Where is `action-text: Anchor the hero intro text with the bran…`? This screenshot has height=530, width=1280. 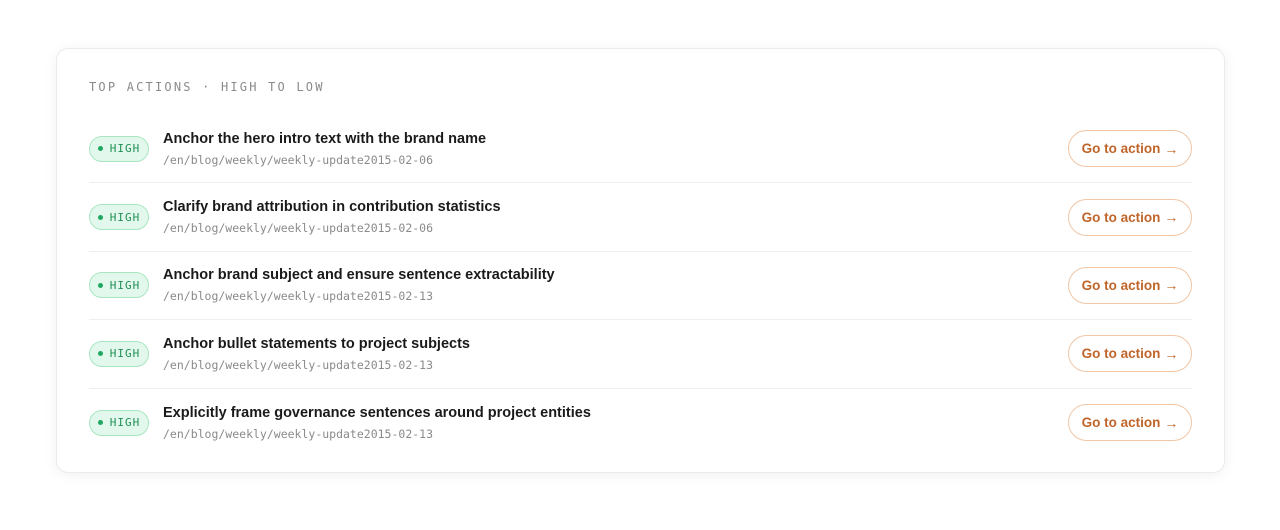 action-text: Anchor the hero intro text with the bran… is located at coordinates (615, 149).